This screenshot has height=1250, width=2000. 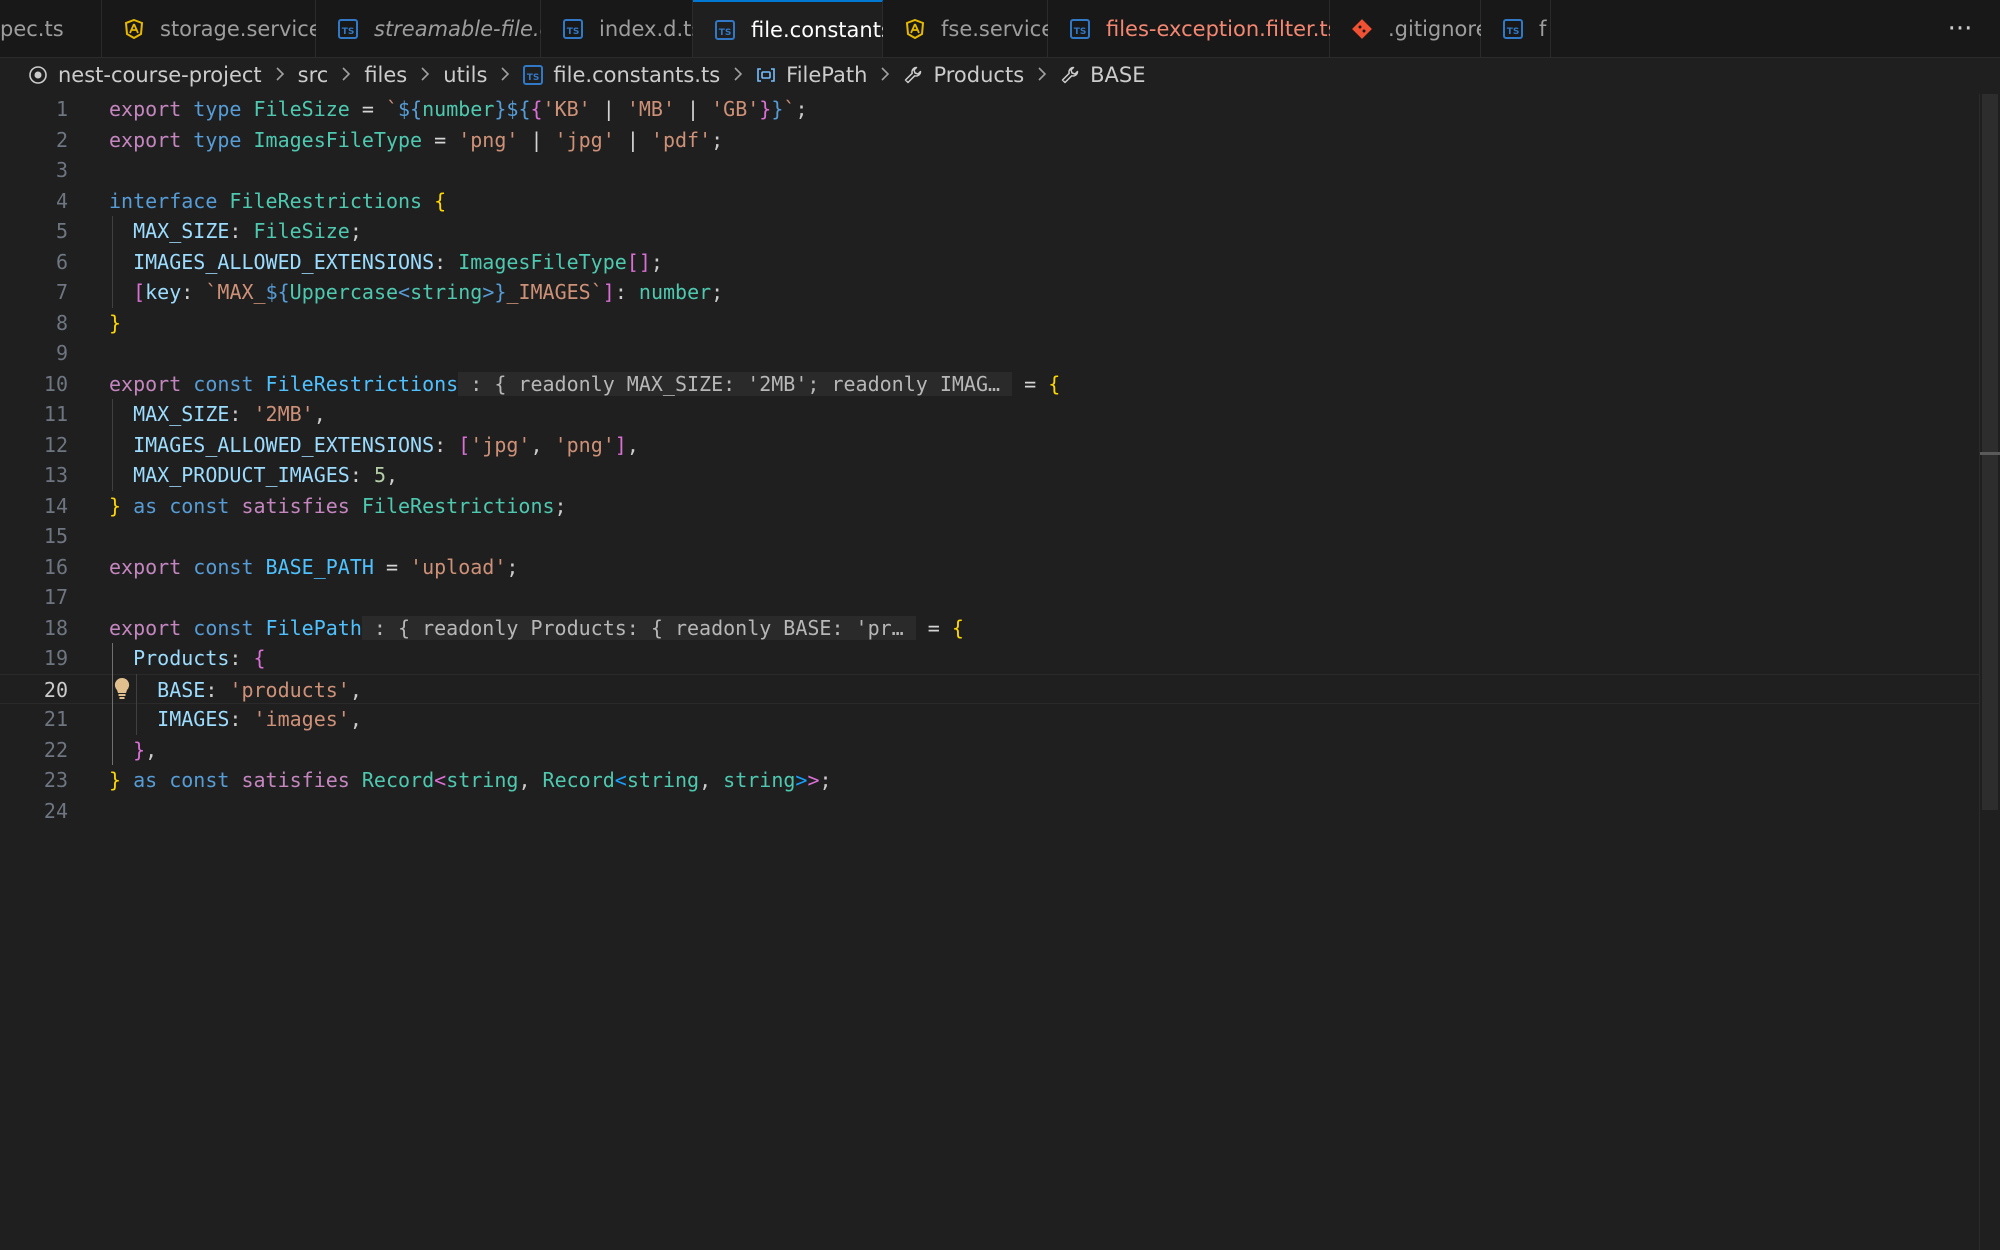 I want to click on code-token: FilePath, so click(x=313, y=627).